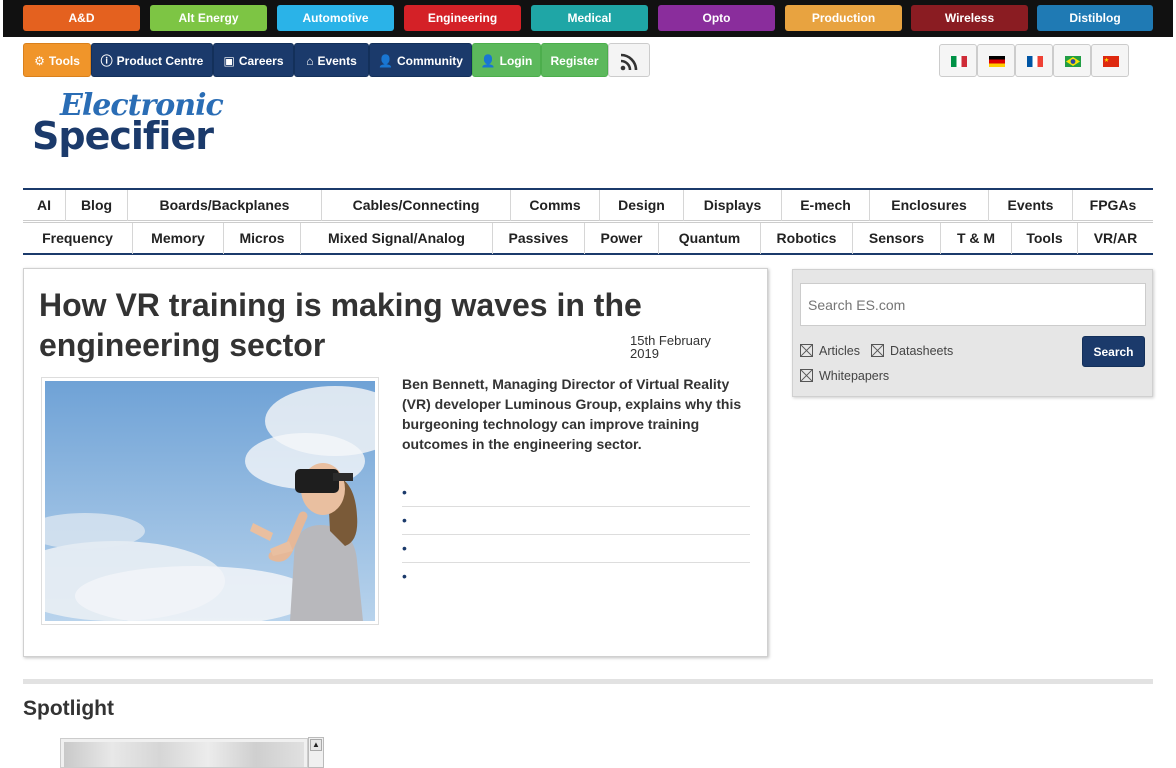 The width and height of the screenshot is (1176, 768). I want to click on tools-button: ⚙ Tools, so click(57, 60).